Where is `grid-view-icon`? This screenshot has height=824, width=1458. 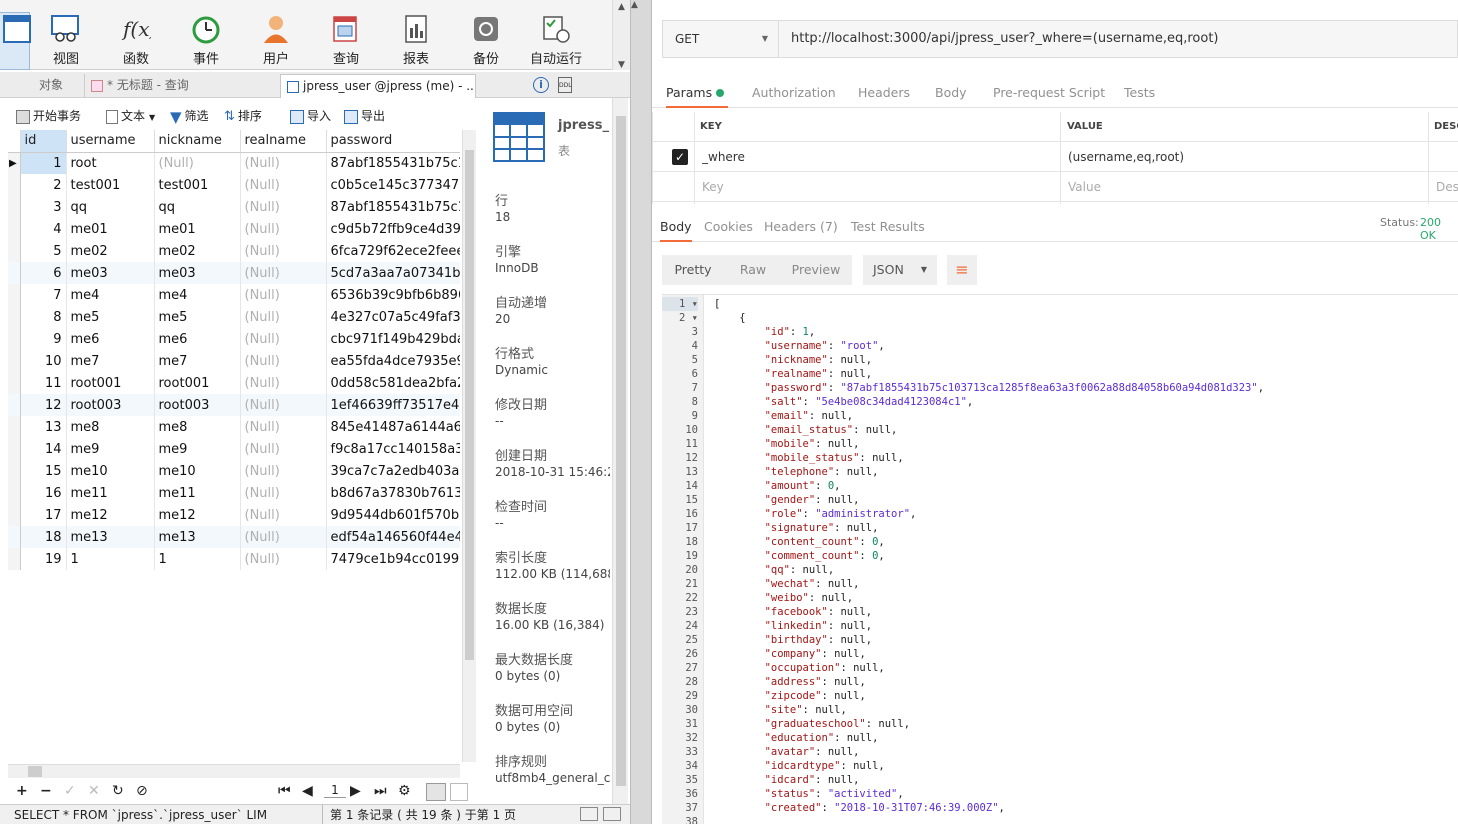
grid-view-icon is located at coordinates (436, 792).